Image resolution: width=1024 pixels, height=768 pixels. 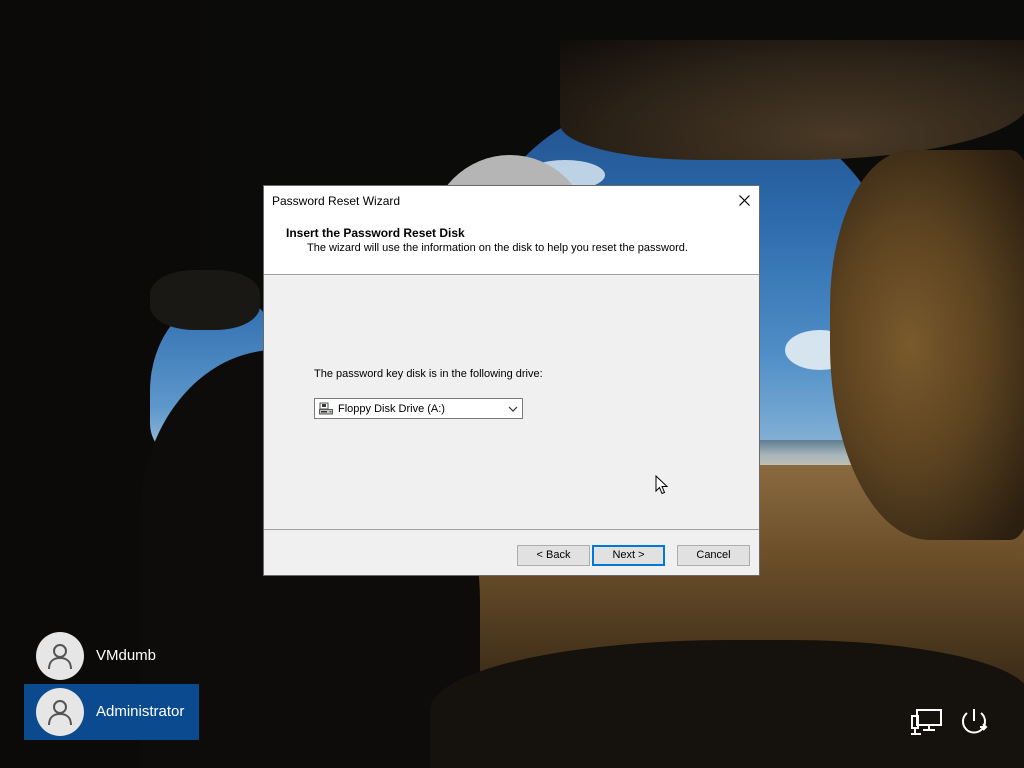 I want to click on dialog-title: Password Reset Wizard, so click(x=336, y=201).